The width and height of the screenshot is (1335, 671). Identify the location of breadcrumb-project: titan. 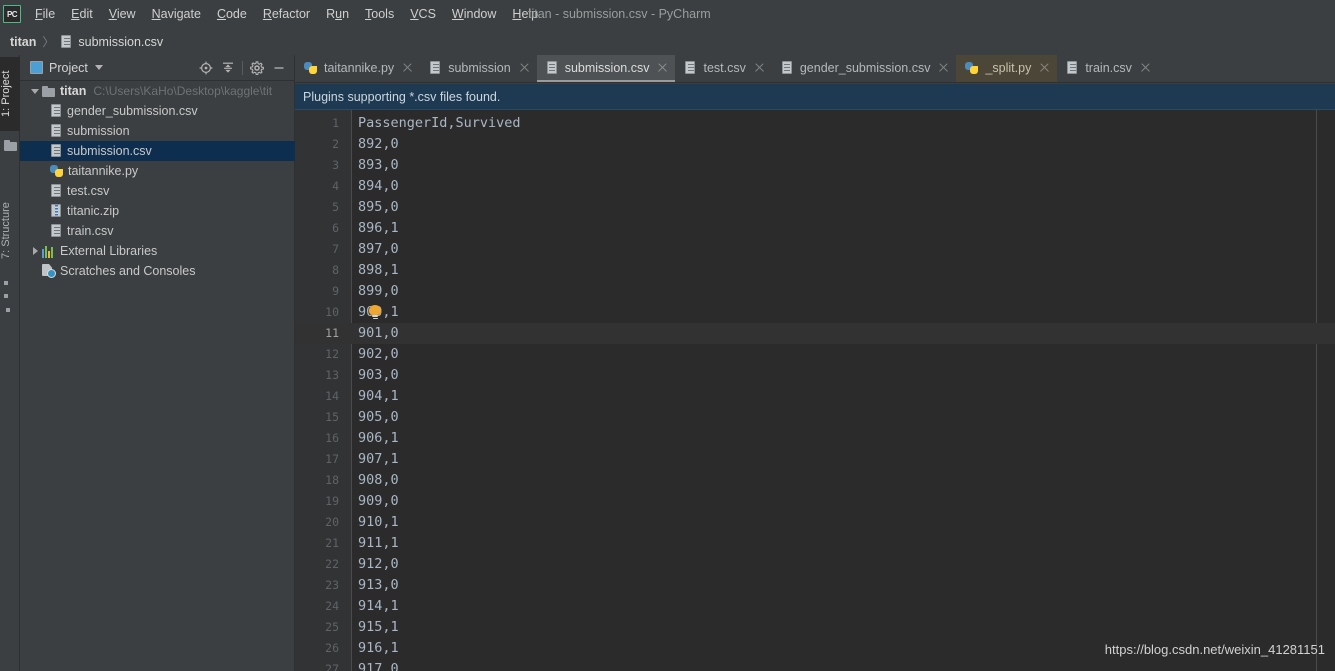
(23, 42).